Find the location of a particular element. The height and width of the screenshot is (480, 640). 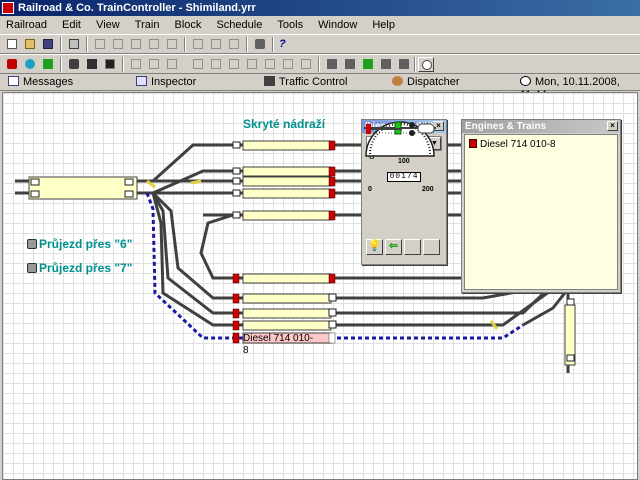

menu-schedule: Schedule is located at coordinates (239, 23).